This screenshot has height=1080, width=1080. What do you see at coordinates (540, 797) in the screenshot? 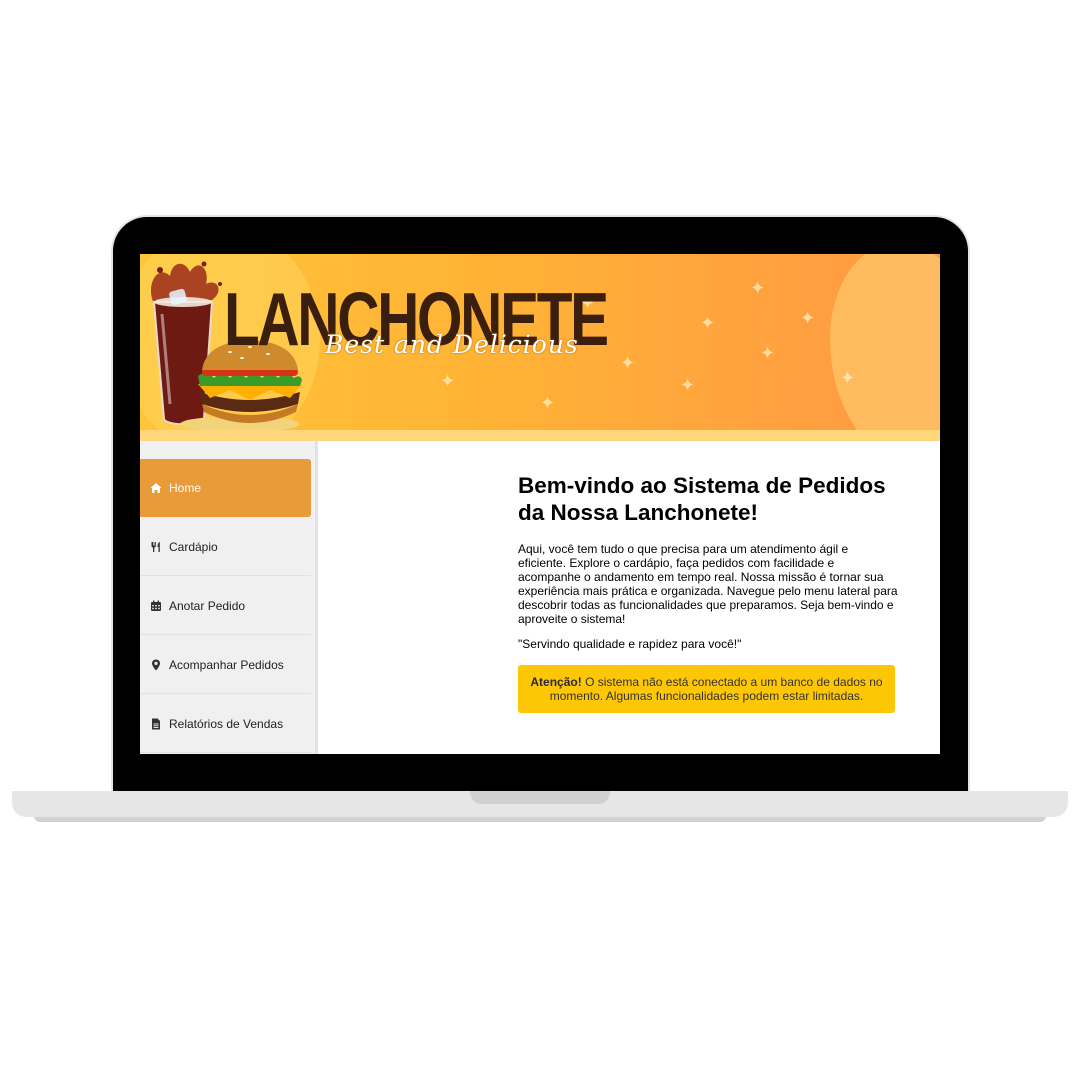
I see `laptop-notch` at bounding box center [540, 797].